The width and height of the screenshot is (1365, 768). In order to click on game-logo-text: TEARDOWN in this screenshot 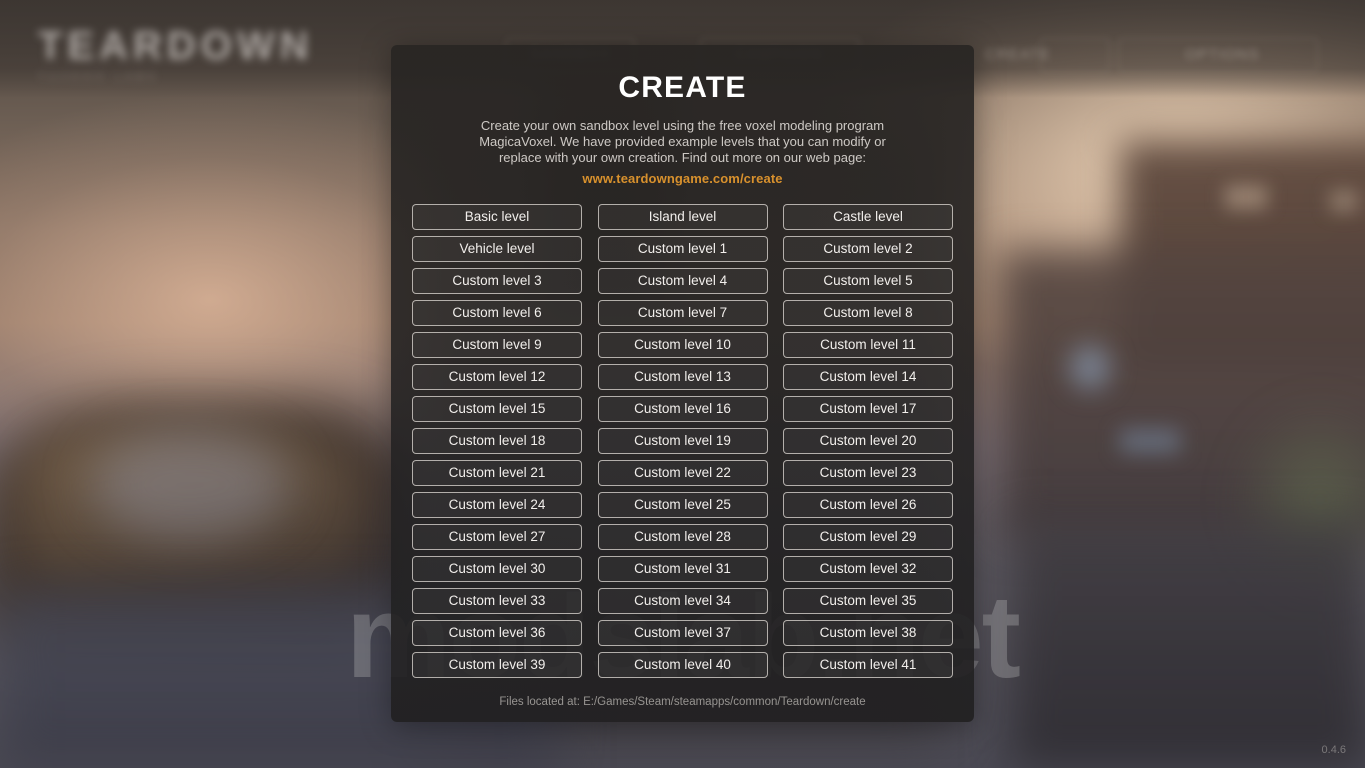, I will do `click(176, 46)`.